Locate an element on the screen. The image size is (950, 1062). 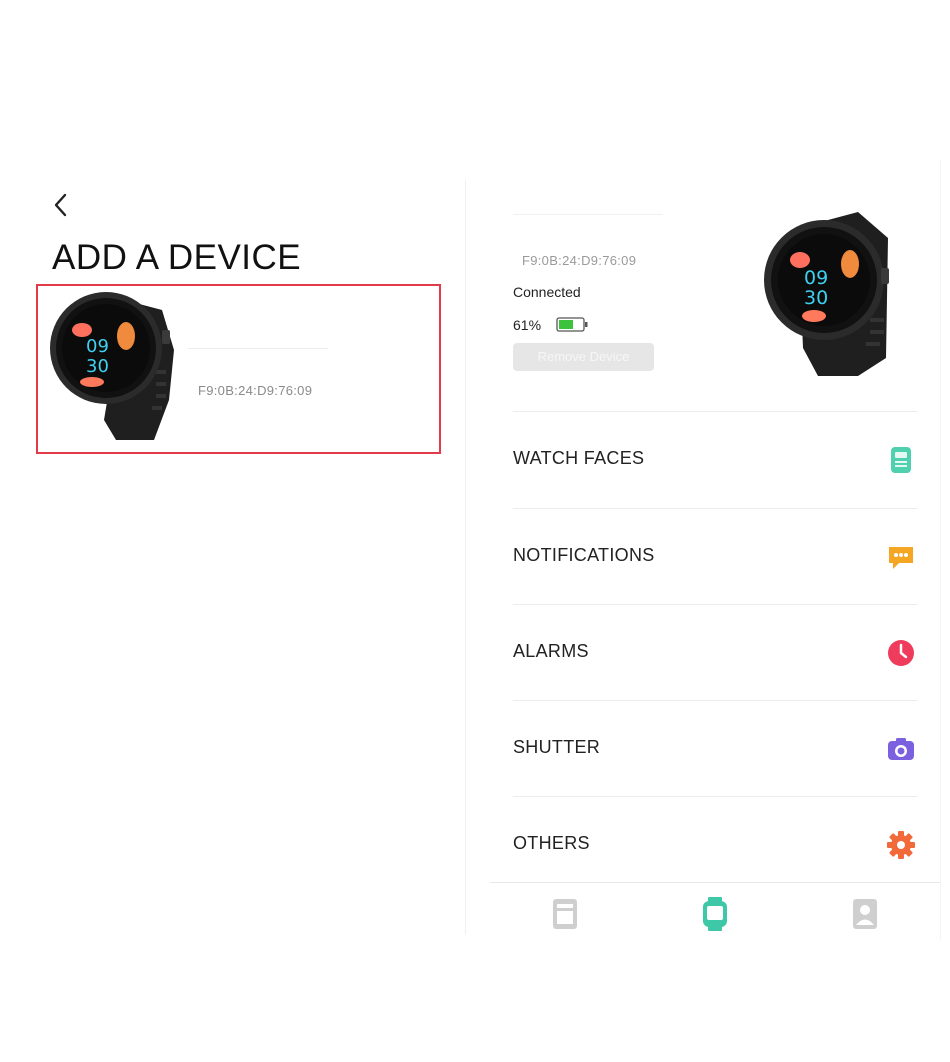
clock-icon is located at coordinates (901, 653).